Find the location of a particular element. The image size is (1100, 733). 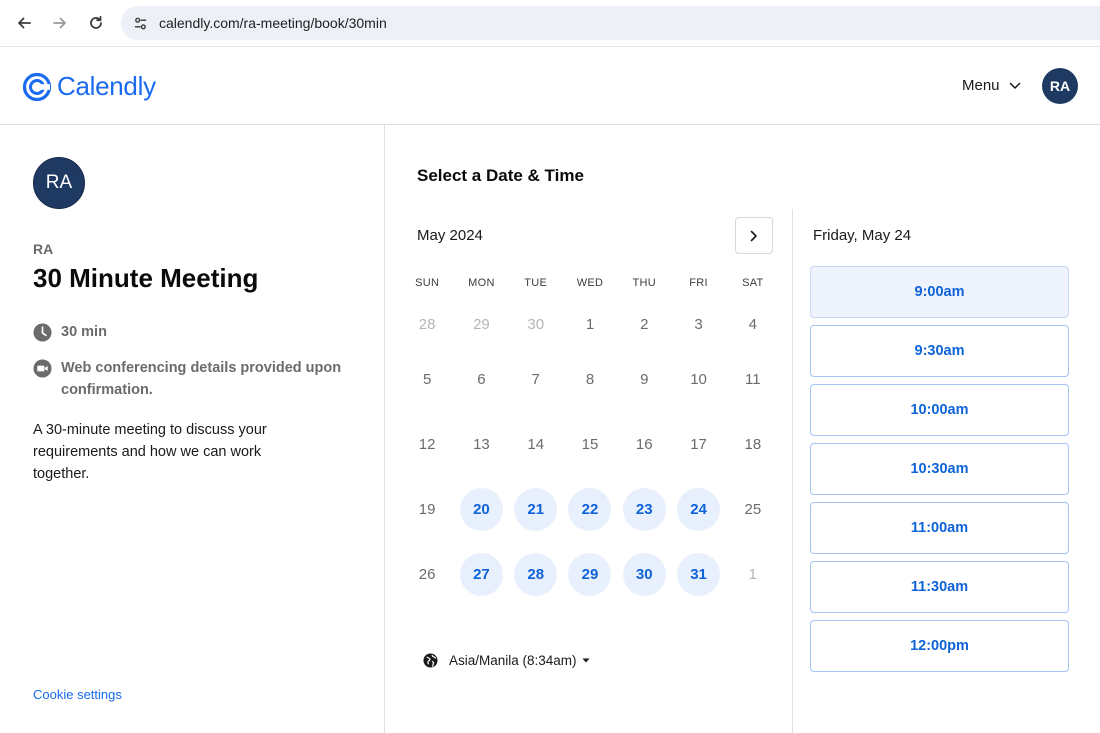

day-number: 27 is located at coordinates (481, 574).